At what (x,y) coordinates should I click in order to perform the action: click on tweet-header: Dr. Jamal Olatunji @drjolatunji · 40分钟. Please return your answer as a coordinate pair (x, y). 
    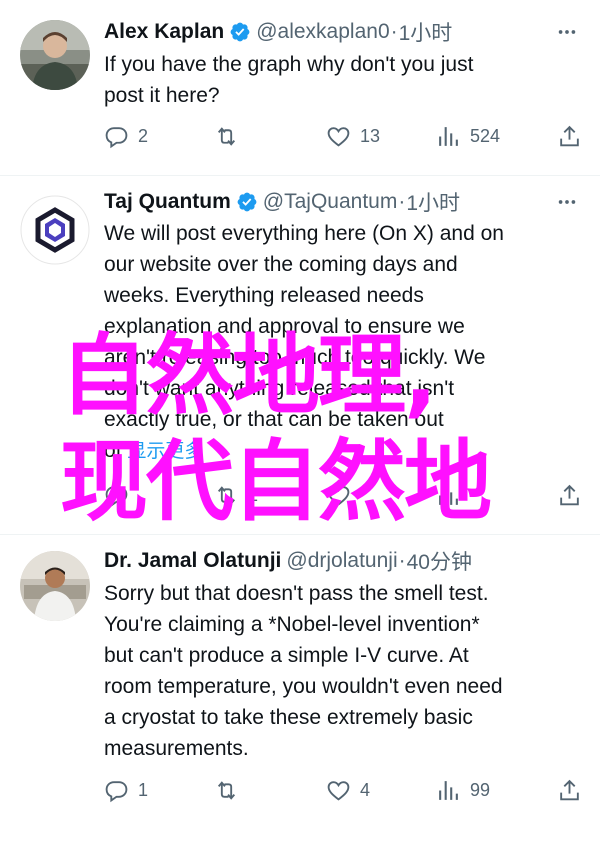
    Looking at the image, I should click on (342, 561).